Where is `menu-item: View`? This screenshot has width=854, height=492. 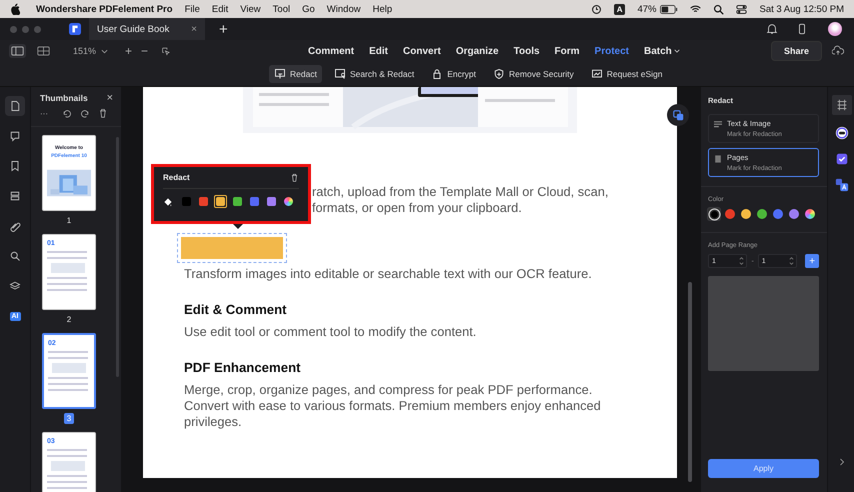
menu-item: View is located at coordinates (250, 9).